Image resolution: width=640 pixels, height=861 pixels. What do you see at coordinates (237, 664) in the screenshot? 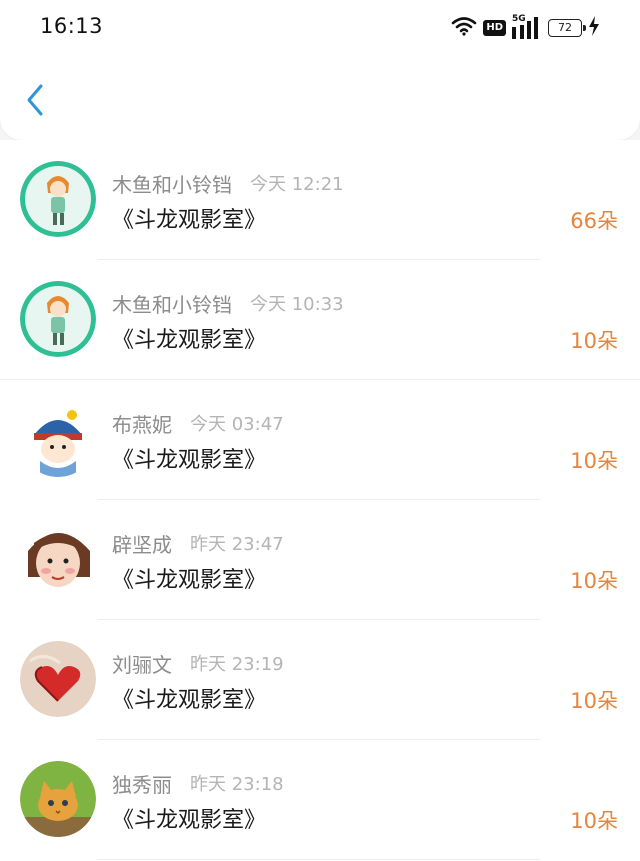
I see `timestamp: 昨天 23:19` at bounding box center [237, 664].